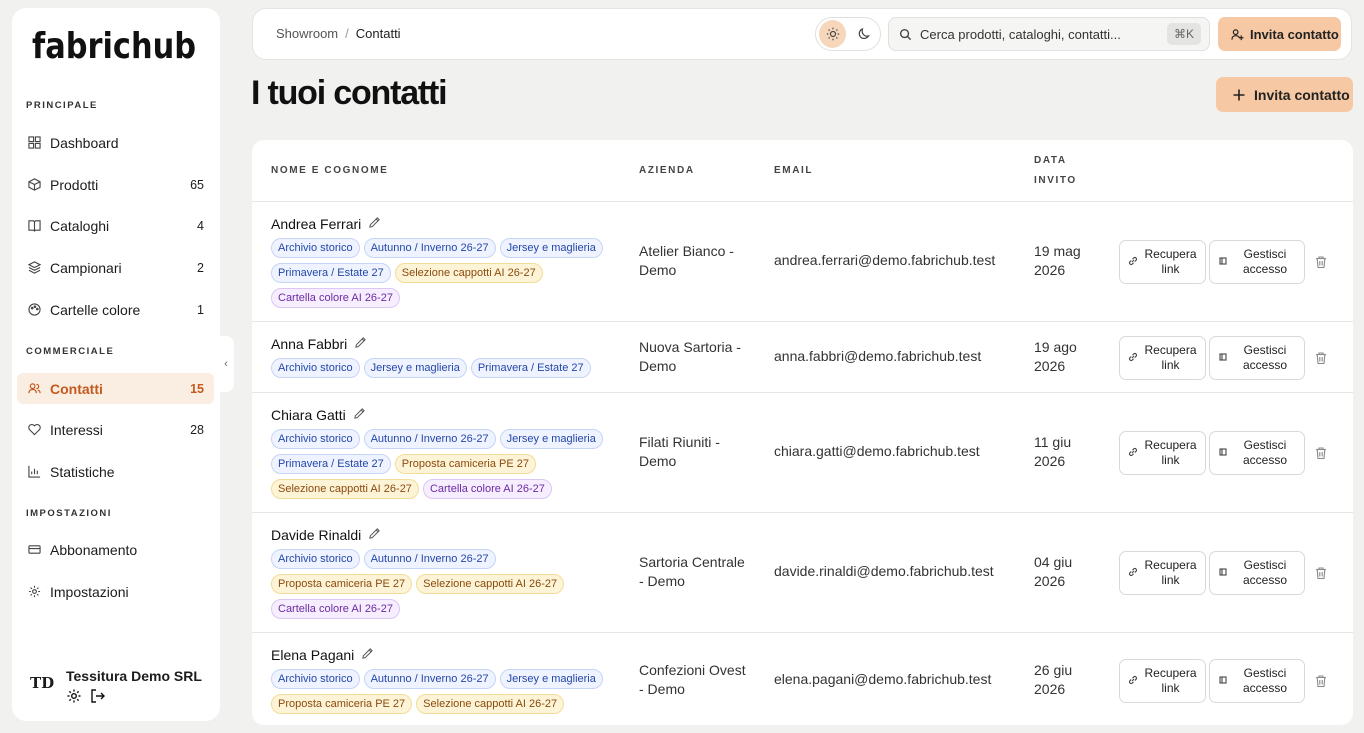 This screenshot has height=733, width=1364. I want to click on logout-icon, so click(98, 698).